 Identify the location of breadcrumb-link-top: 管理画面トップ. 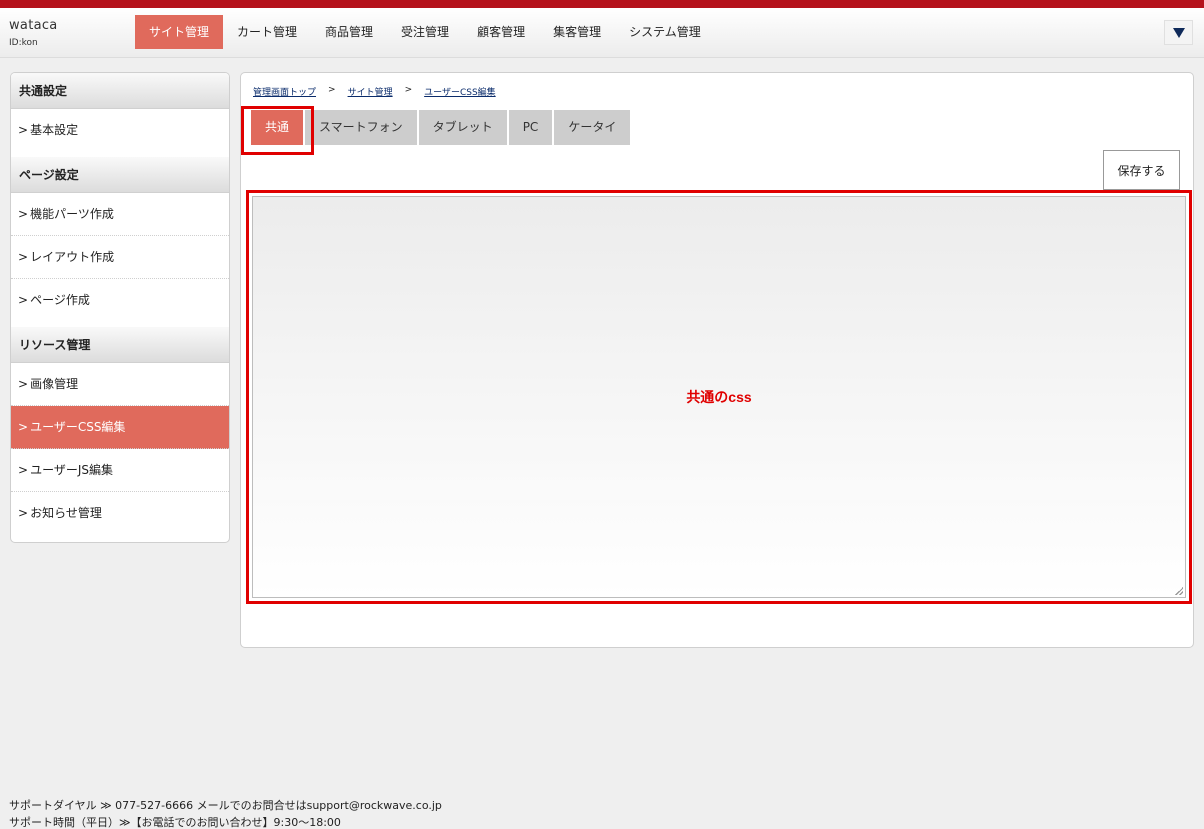
(284, 91).